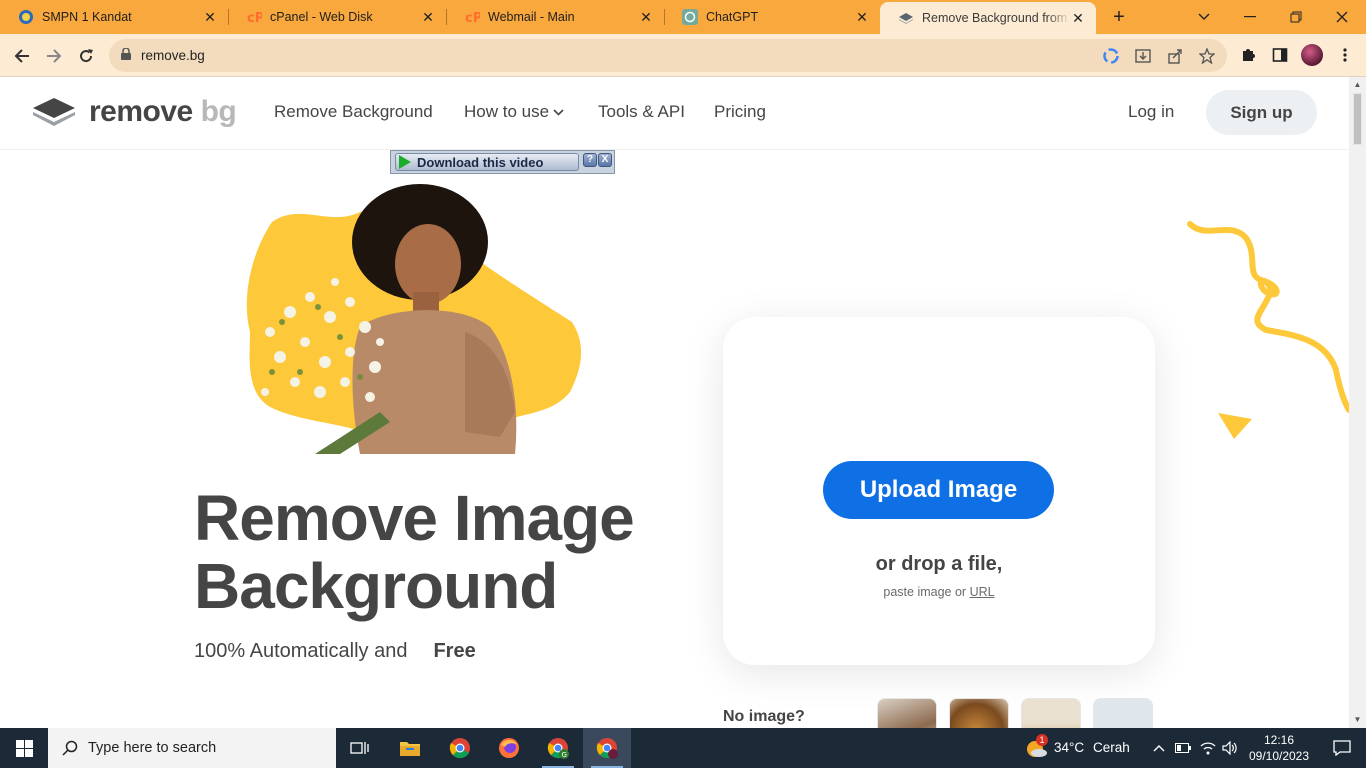 This screenshot has width=1366, height=768. Describe the element at coordinates (558, 748) in the screenshot. I see `chrome-profile-g-icon: G` at that location.